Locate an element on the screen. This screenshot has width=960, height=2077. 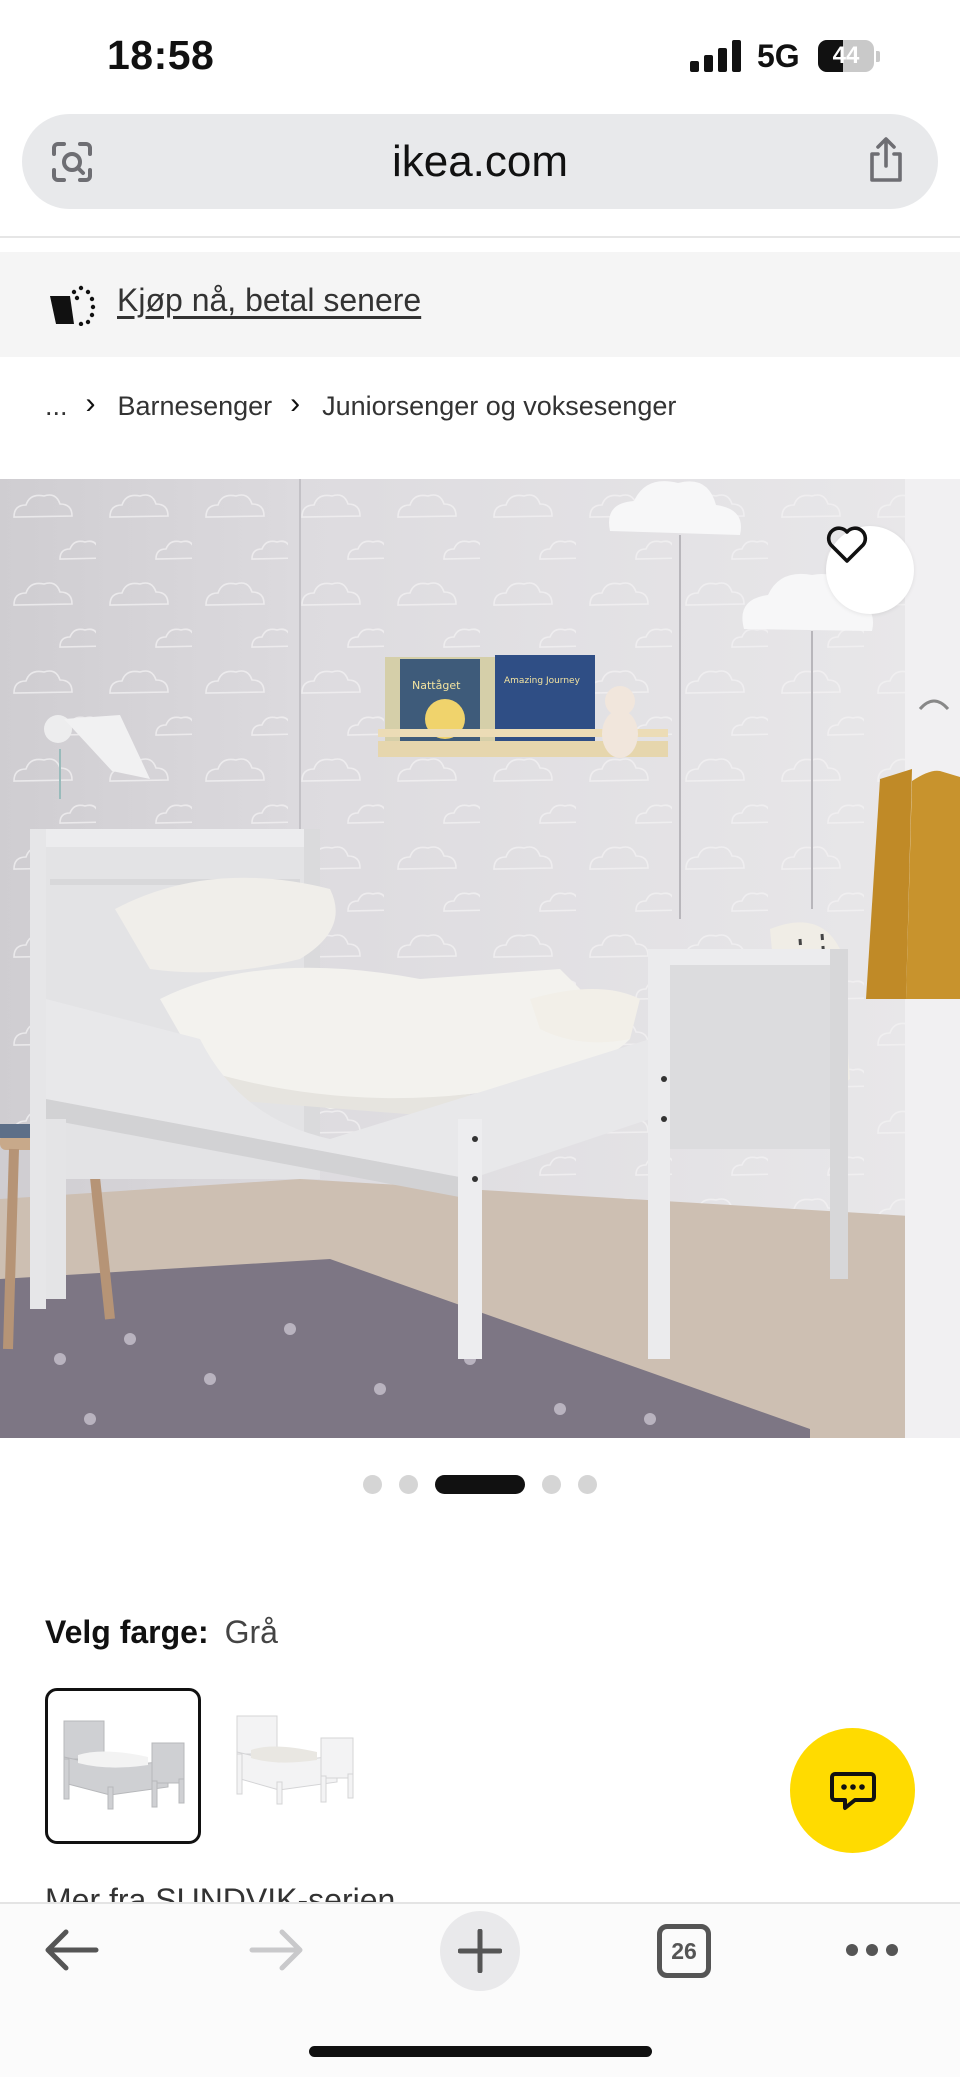
chat-icon is located at coordinates (852, 1790).